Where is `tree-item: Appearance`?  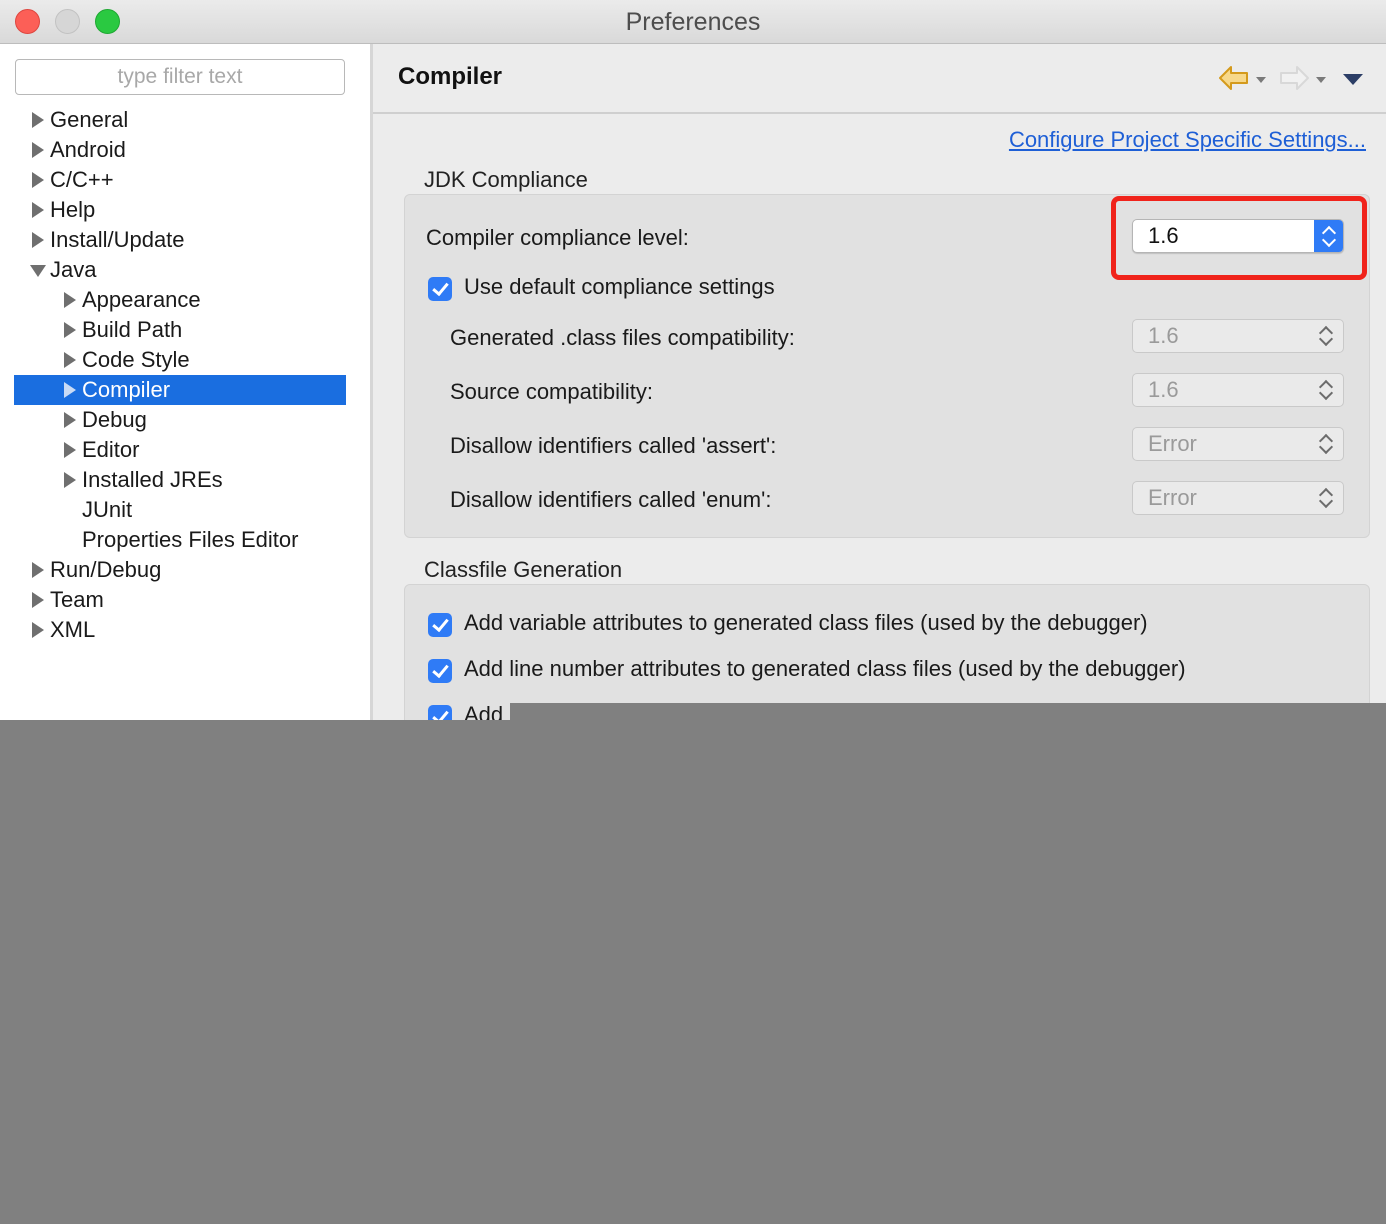
tree-item: Appearance is located at coordinates (185, 300).